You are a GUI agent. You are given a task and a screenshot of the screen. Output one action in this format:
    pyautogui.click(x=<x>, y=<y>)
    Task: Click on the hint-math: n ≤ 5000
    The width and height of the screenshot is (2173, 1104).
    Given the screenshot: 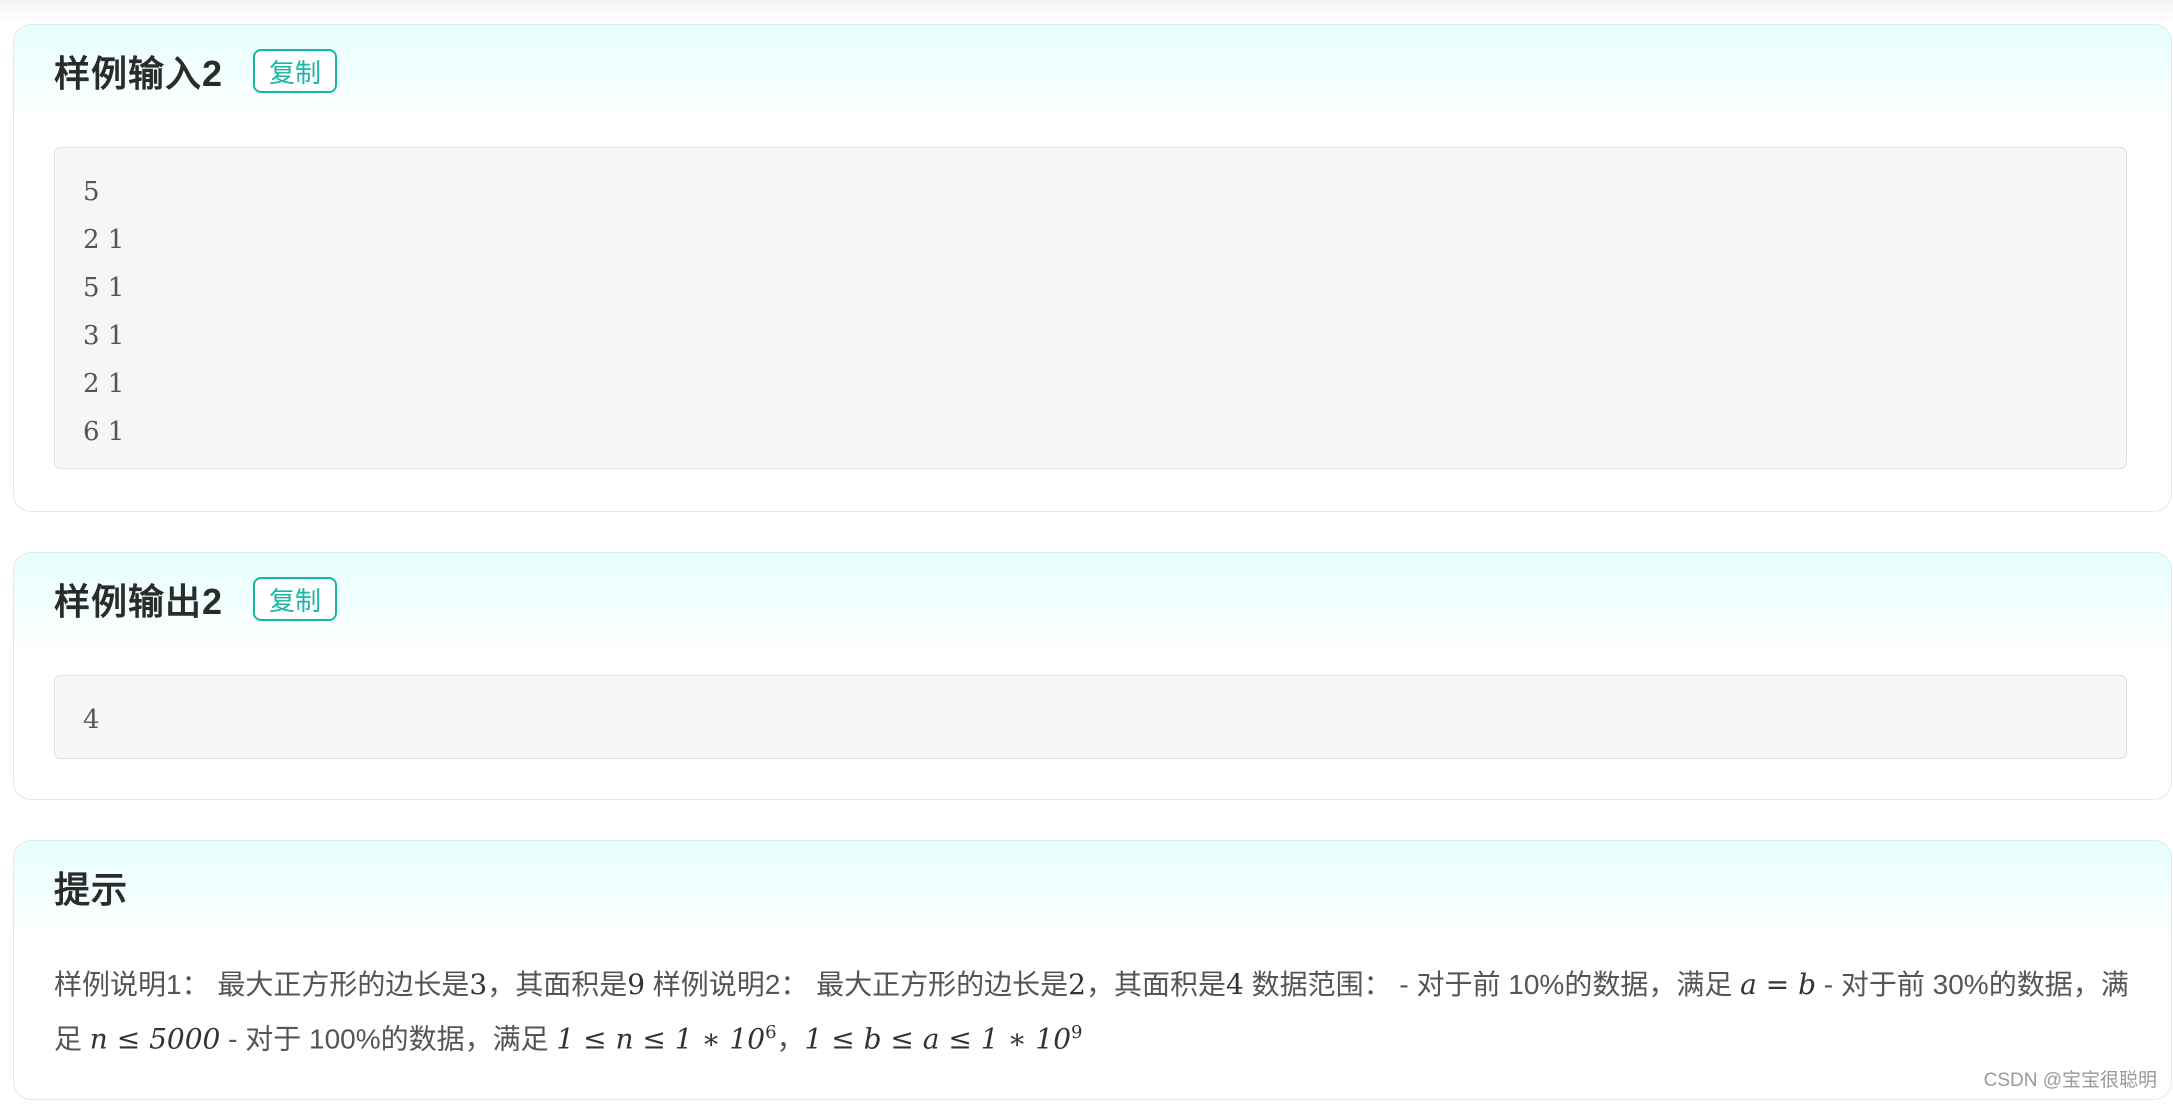 What is the action you would take?
    pyautogui.click(x=155, y=1039)
    